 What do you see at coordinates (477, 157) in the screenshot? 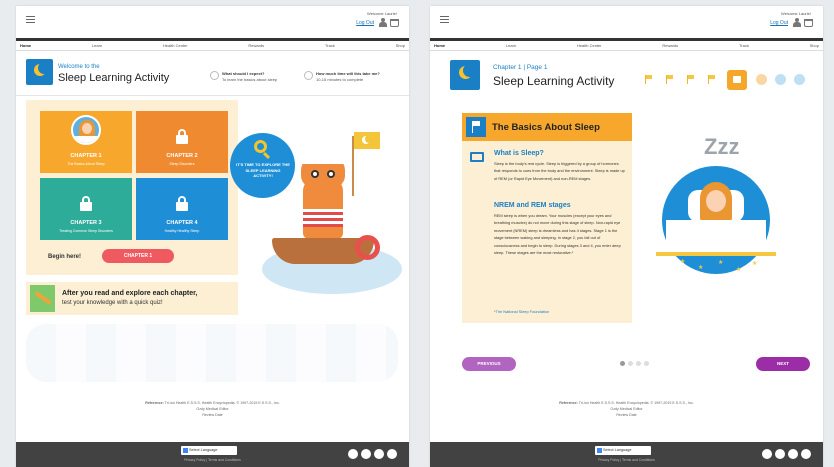
I see `book-icon` at bounding box center [477, 157].